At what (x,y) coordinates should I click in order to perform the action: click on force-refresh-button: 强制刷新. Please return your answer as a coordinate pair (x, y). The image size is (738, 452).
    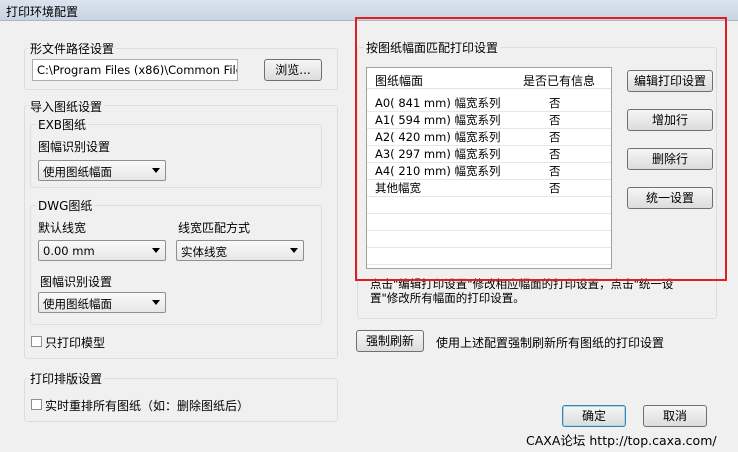
    Looking at the image, I should click on (390, 341).